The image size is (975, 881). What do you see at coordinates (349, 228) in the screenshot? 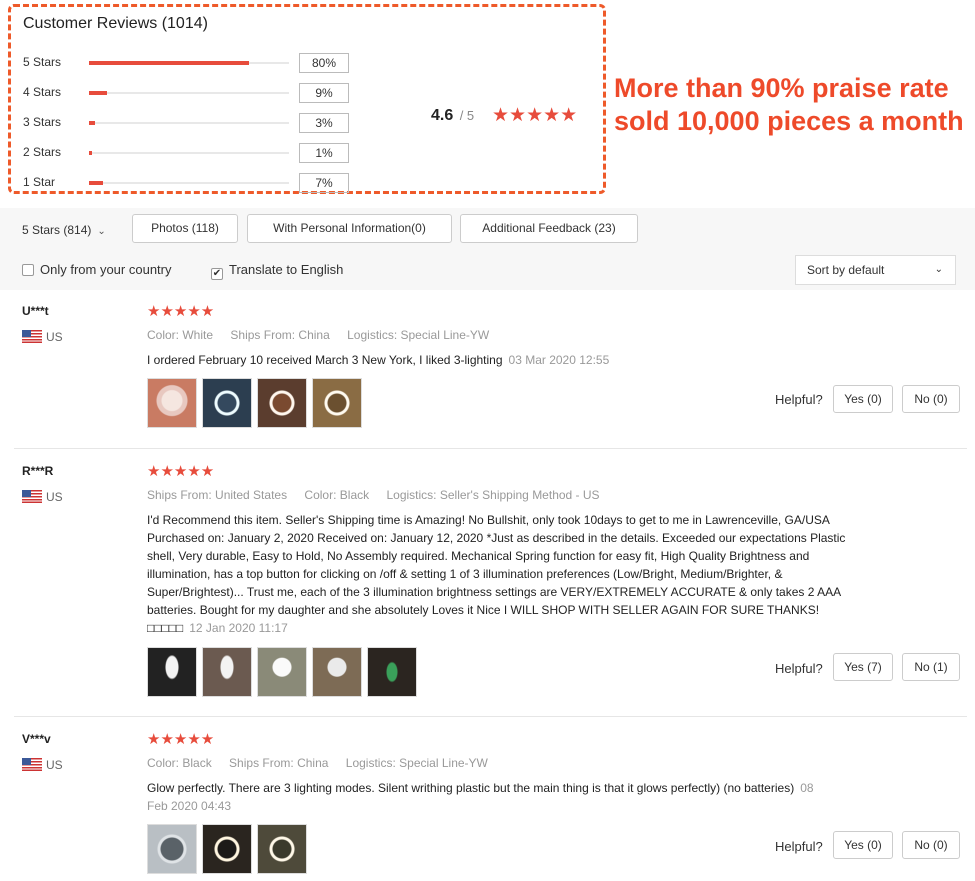
I see `personal-info-filter-button: With Personal Information(0)` at bounding box center [349, 228].